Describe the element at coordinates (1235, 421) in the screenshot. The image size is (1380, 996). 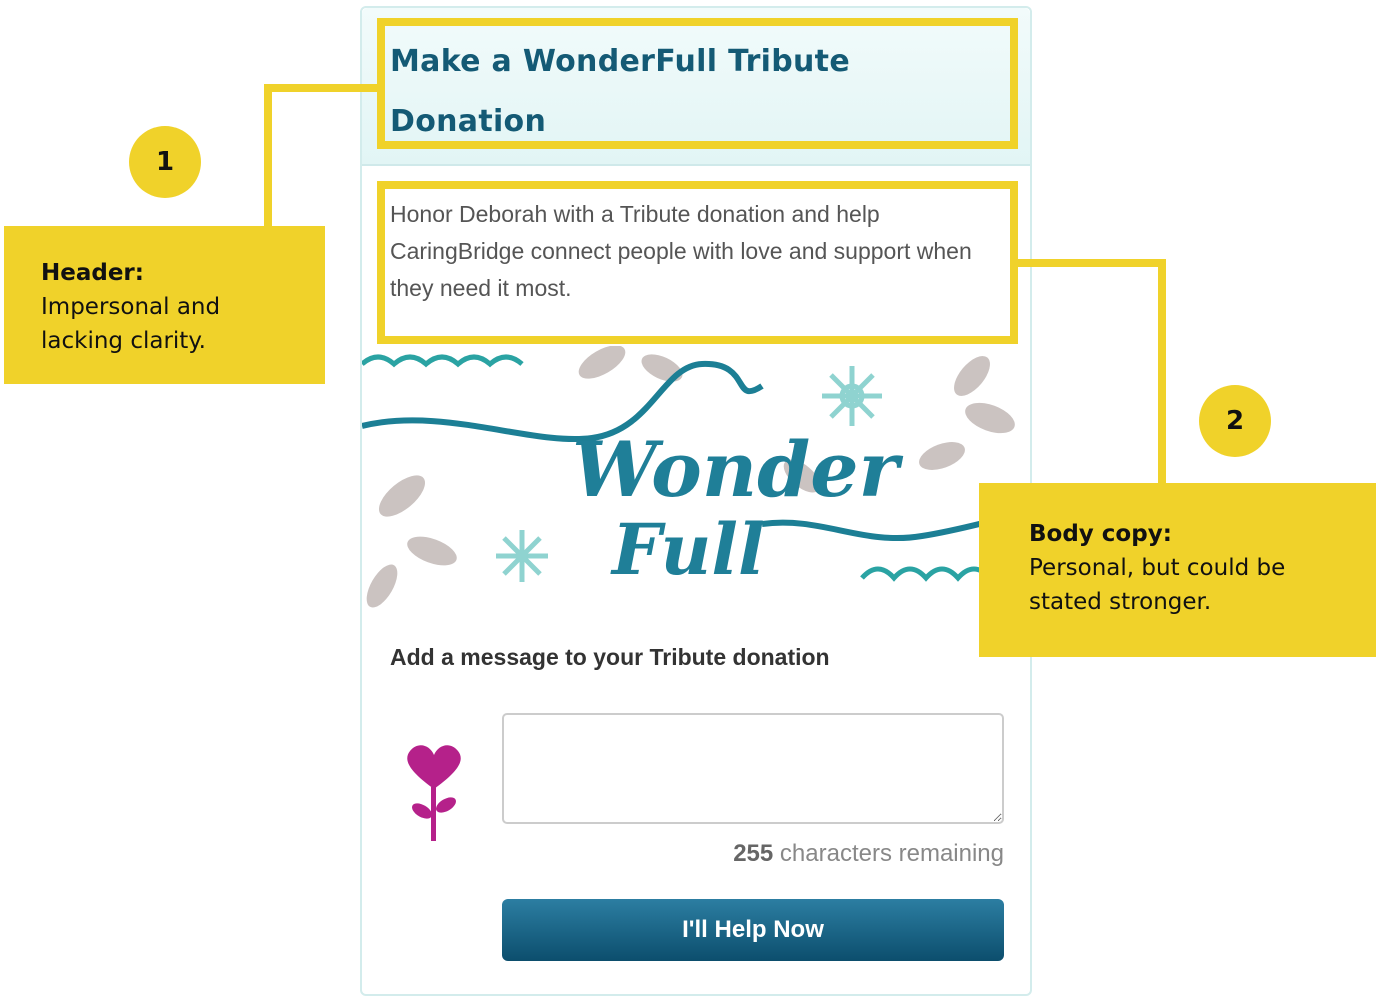
I see `annotation-2-badge: 2` at that location.